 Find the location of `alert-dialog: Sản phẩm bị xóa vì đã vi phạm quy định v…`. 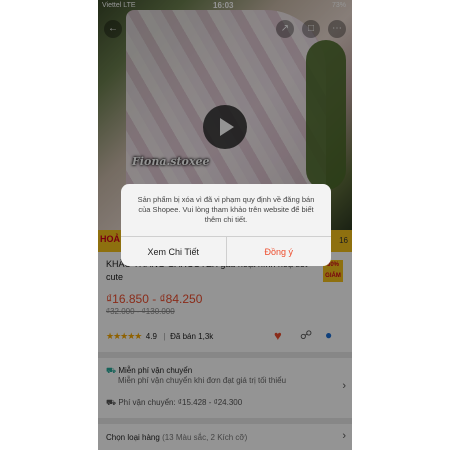

alert-dialog: Sản phẩm bị xóa vì đã vi phạm quy định v… is located at coordinates (226, 225).